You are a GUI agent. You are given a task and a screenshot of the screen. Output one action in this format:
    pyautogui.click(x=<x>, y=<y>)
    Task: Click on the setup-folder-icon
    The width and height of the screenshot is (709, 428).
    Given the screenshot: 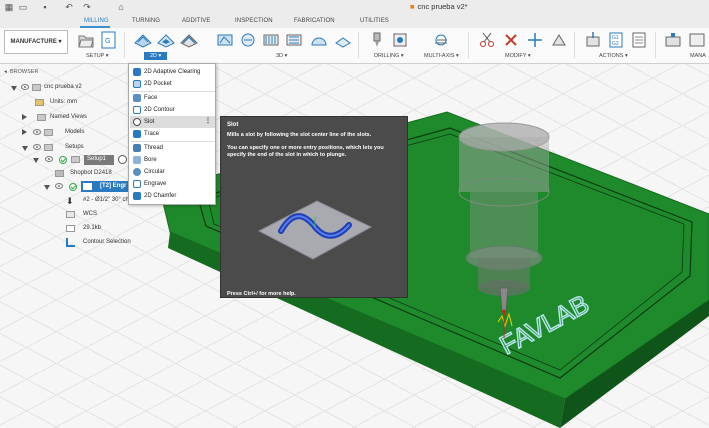 What is the action you would take?
    pyautogui.click(x=86, y=40)
    